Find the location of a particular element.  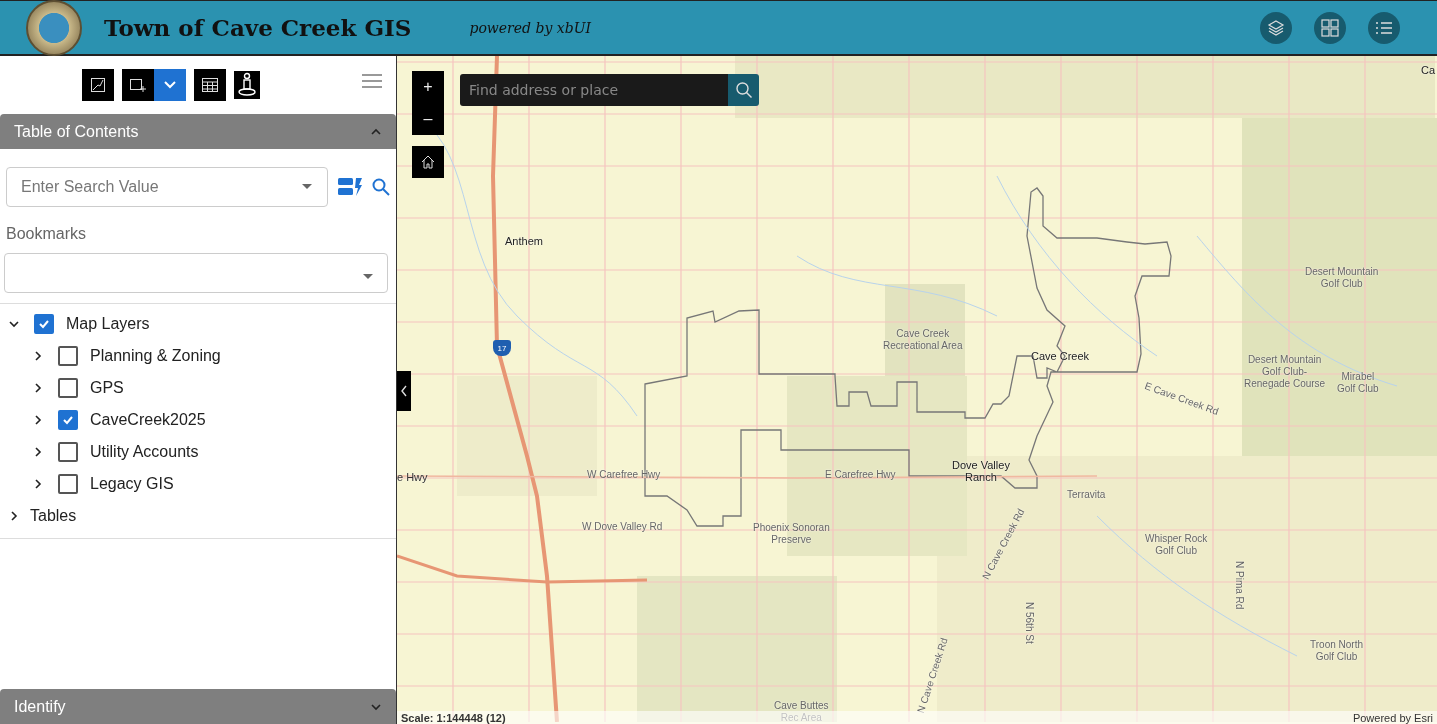

draw-tool-button is located at coordinates (98, 85).